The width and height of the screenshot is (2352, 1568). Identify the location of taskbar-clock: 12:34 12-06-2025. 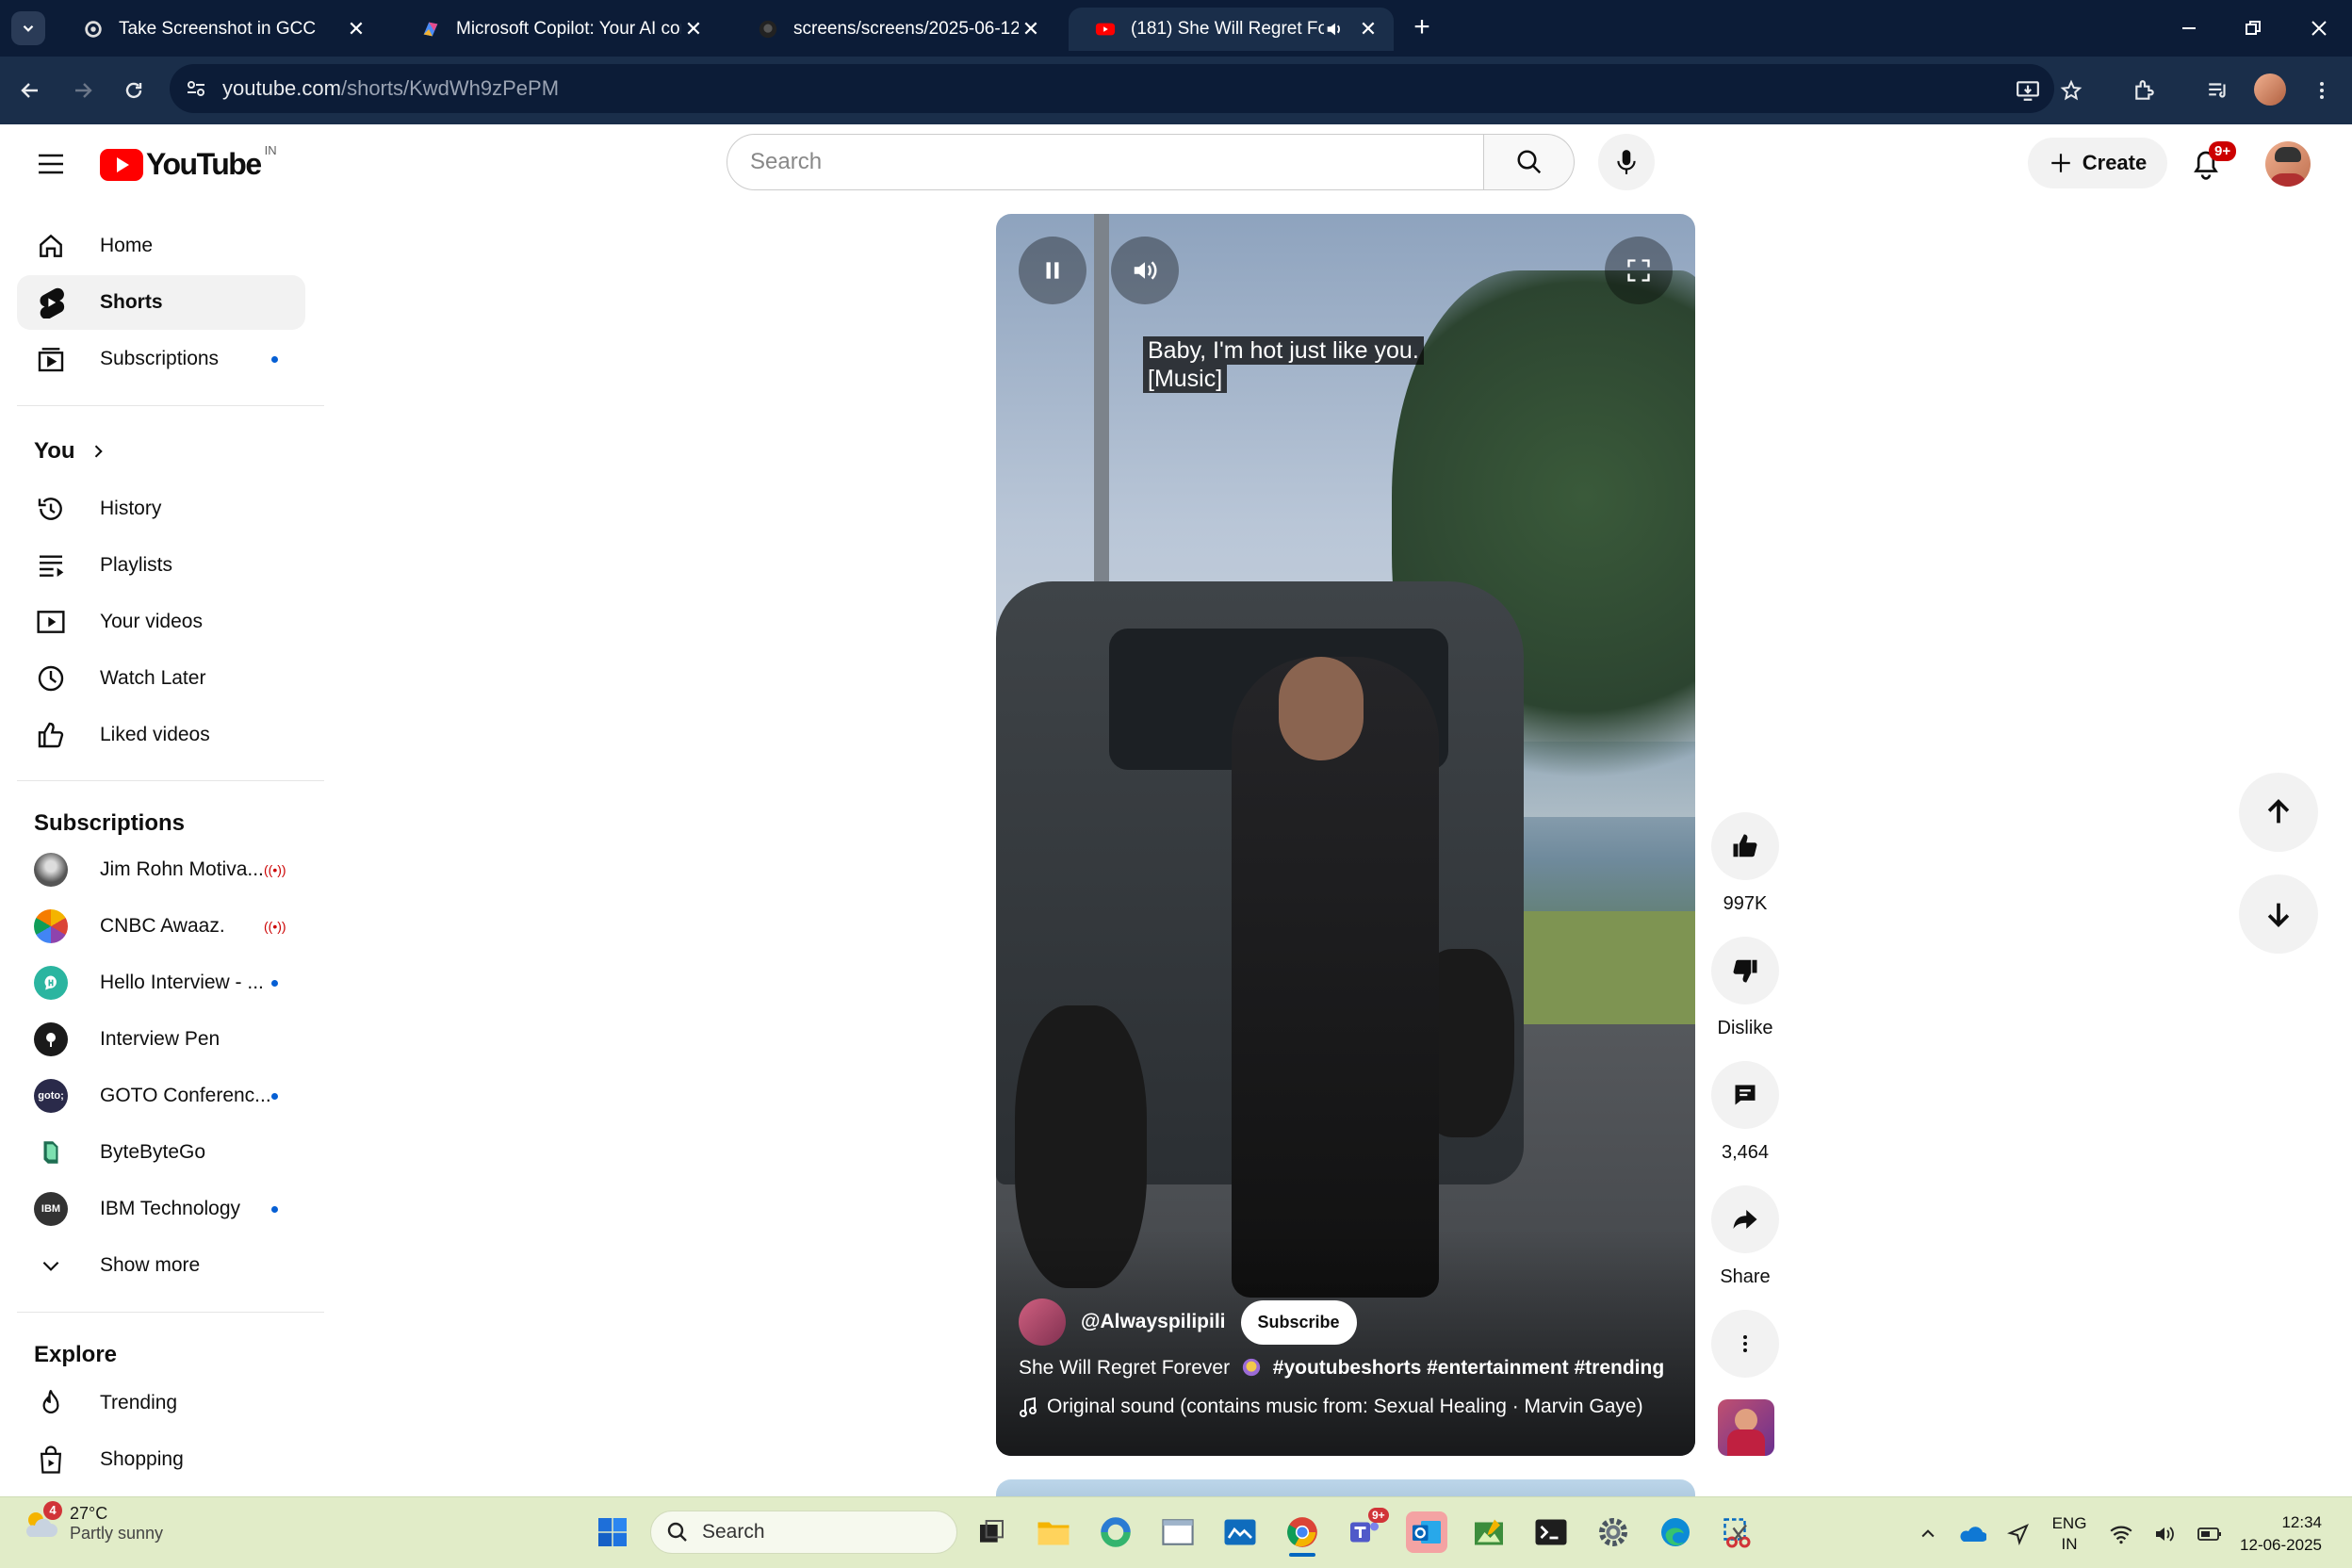
(2275, 1534).